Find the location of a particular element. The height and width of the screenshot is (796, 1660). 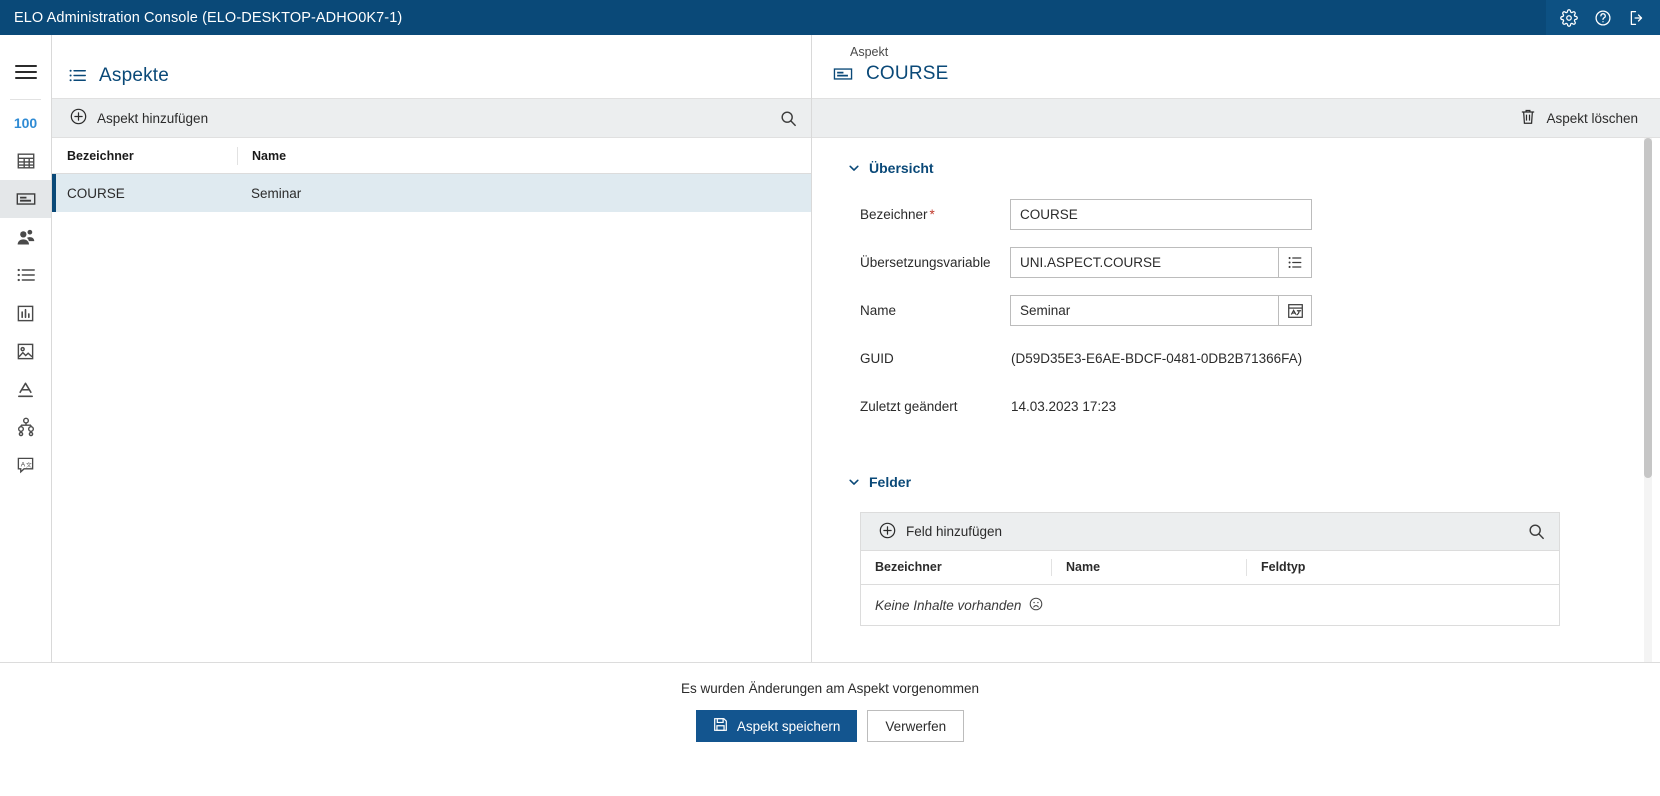

uebersetzungsvariable-input is located at coordinates (1144, 262).